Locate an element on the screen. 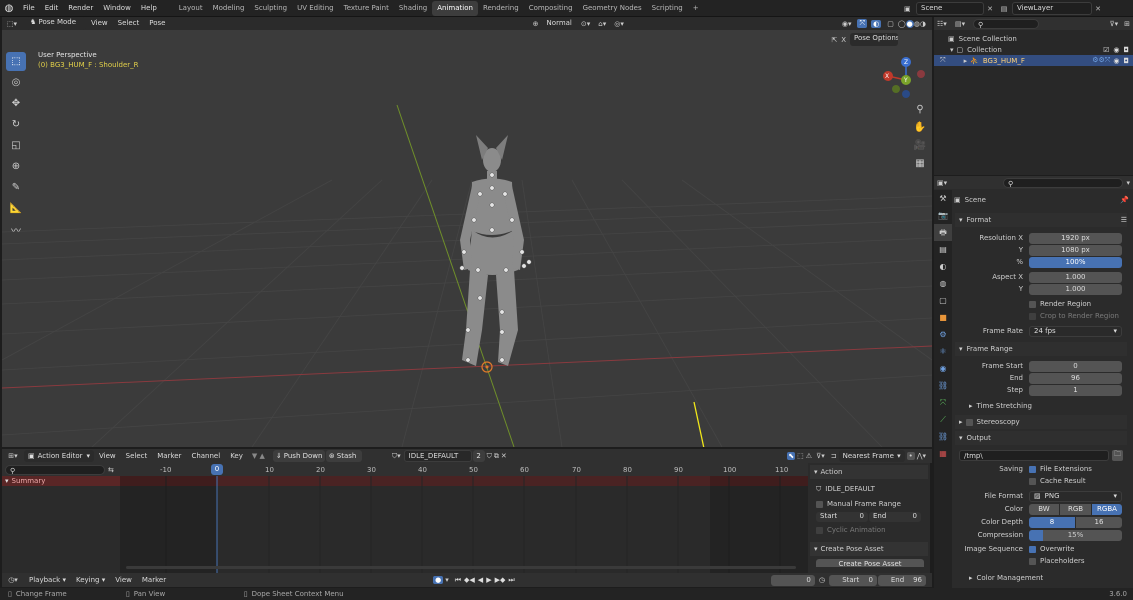 This screenshot has width=1133, height=600. expand-arrow-icon: ▾ is located at coordinates (952, 50).